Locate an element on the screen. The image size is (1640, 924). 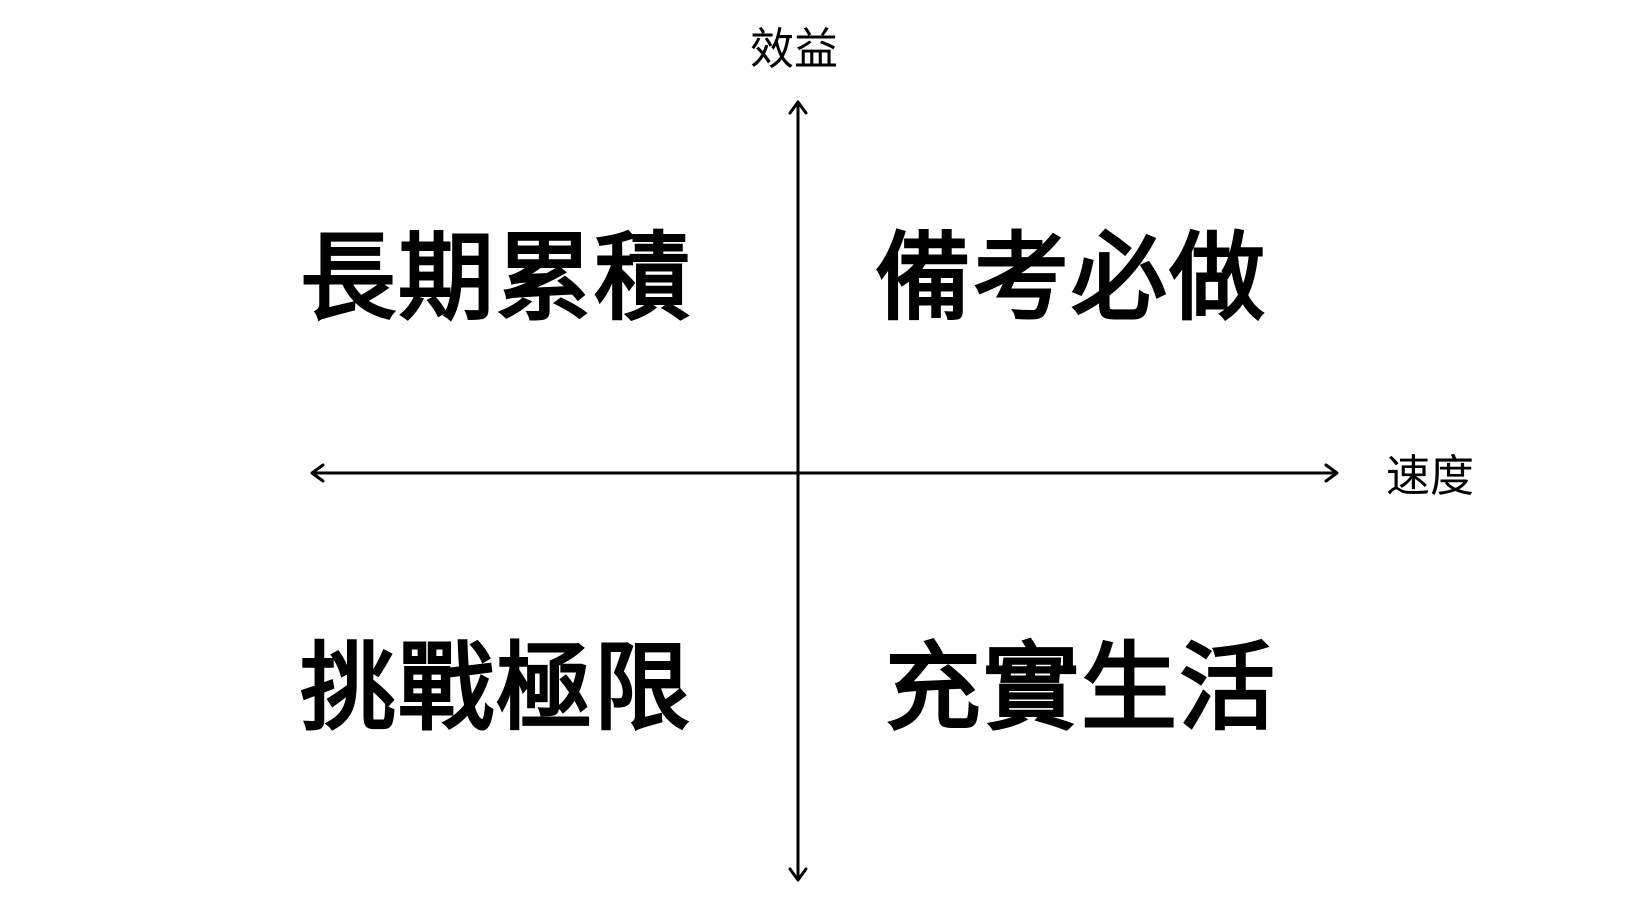
quadrant-top-right-label: 備考必做 is located at coordinates (1071, 278).